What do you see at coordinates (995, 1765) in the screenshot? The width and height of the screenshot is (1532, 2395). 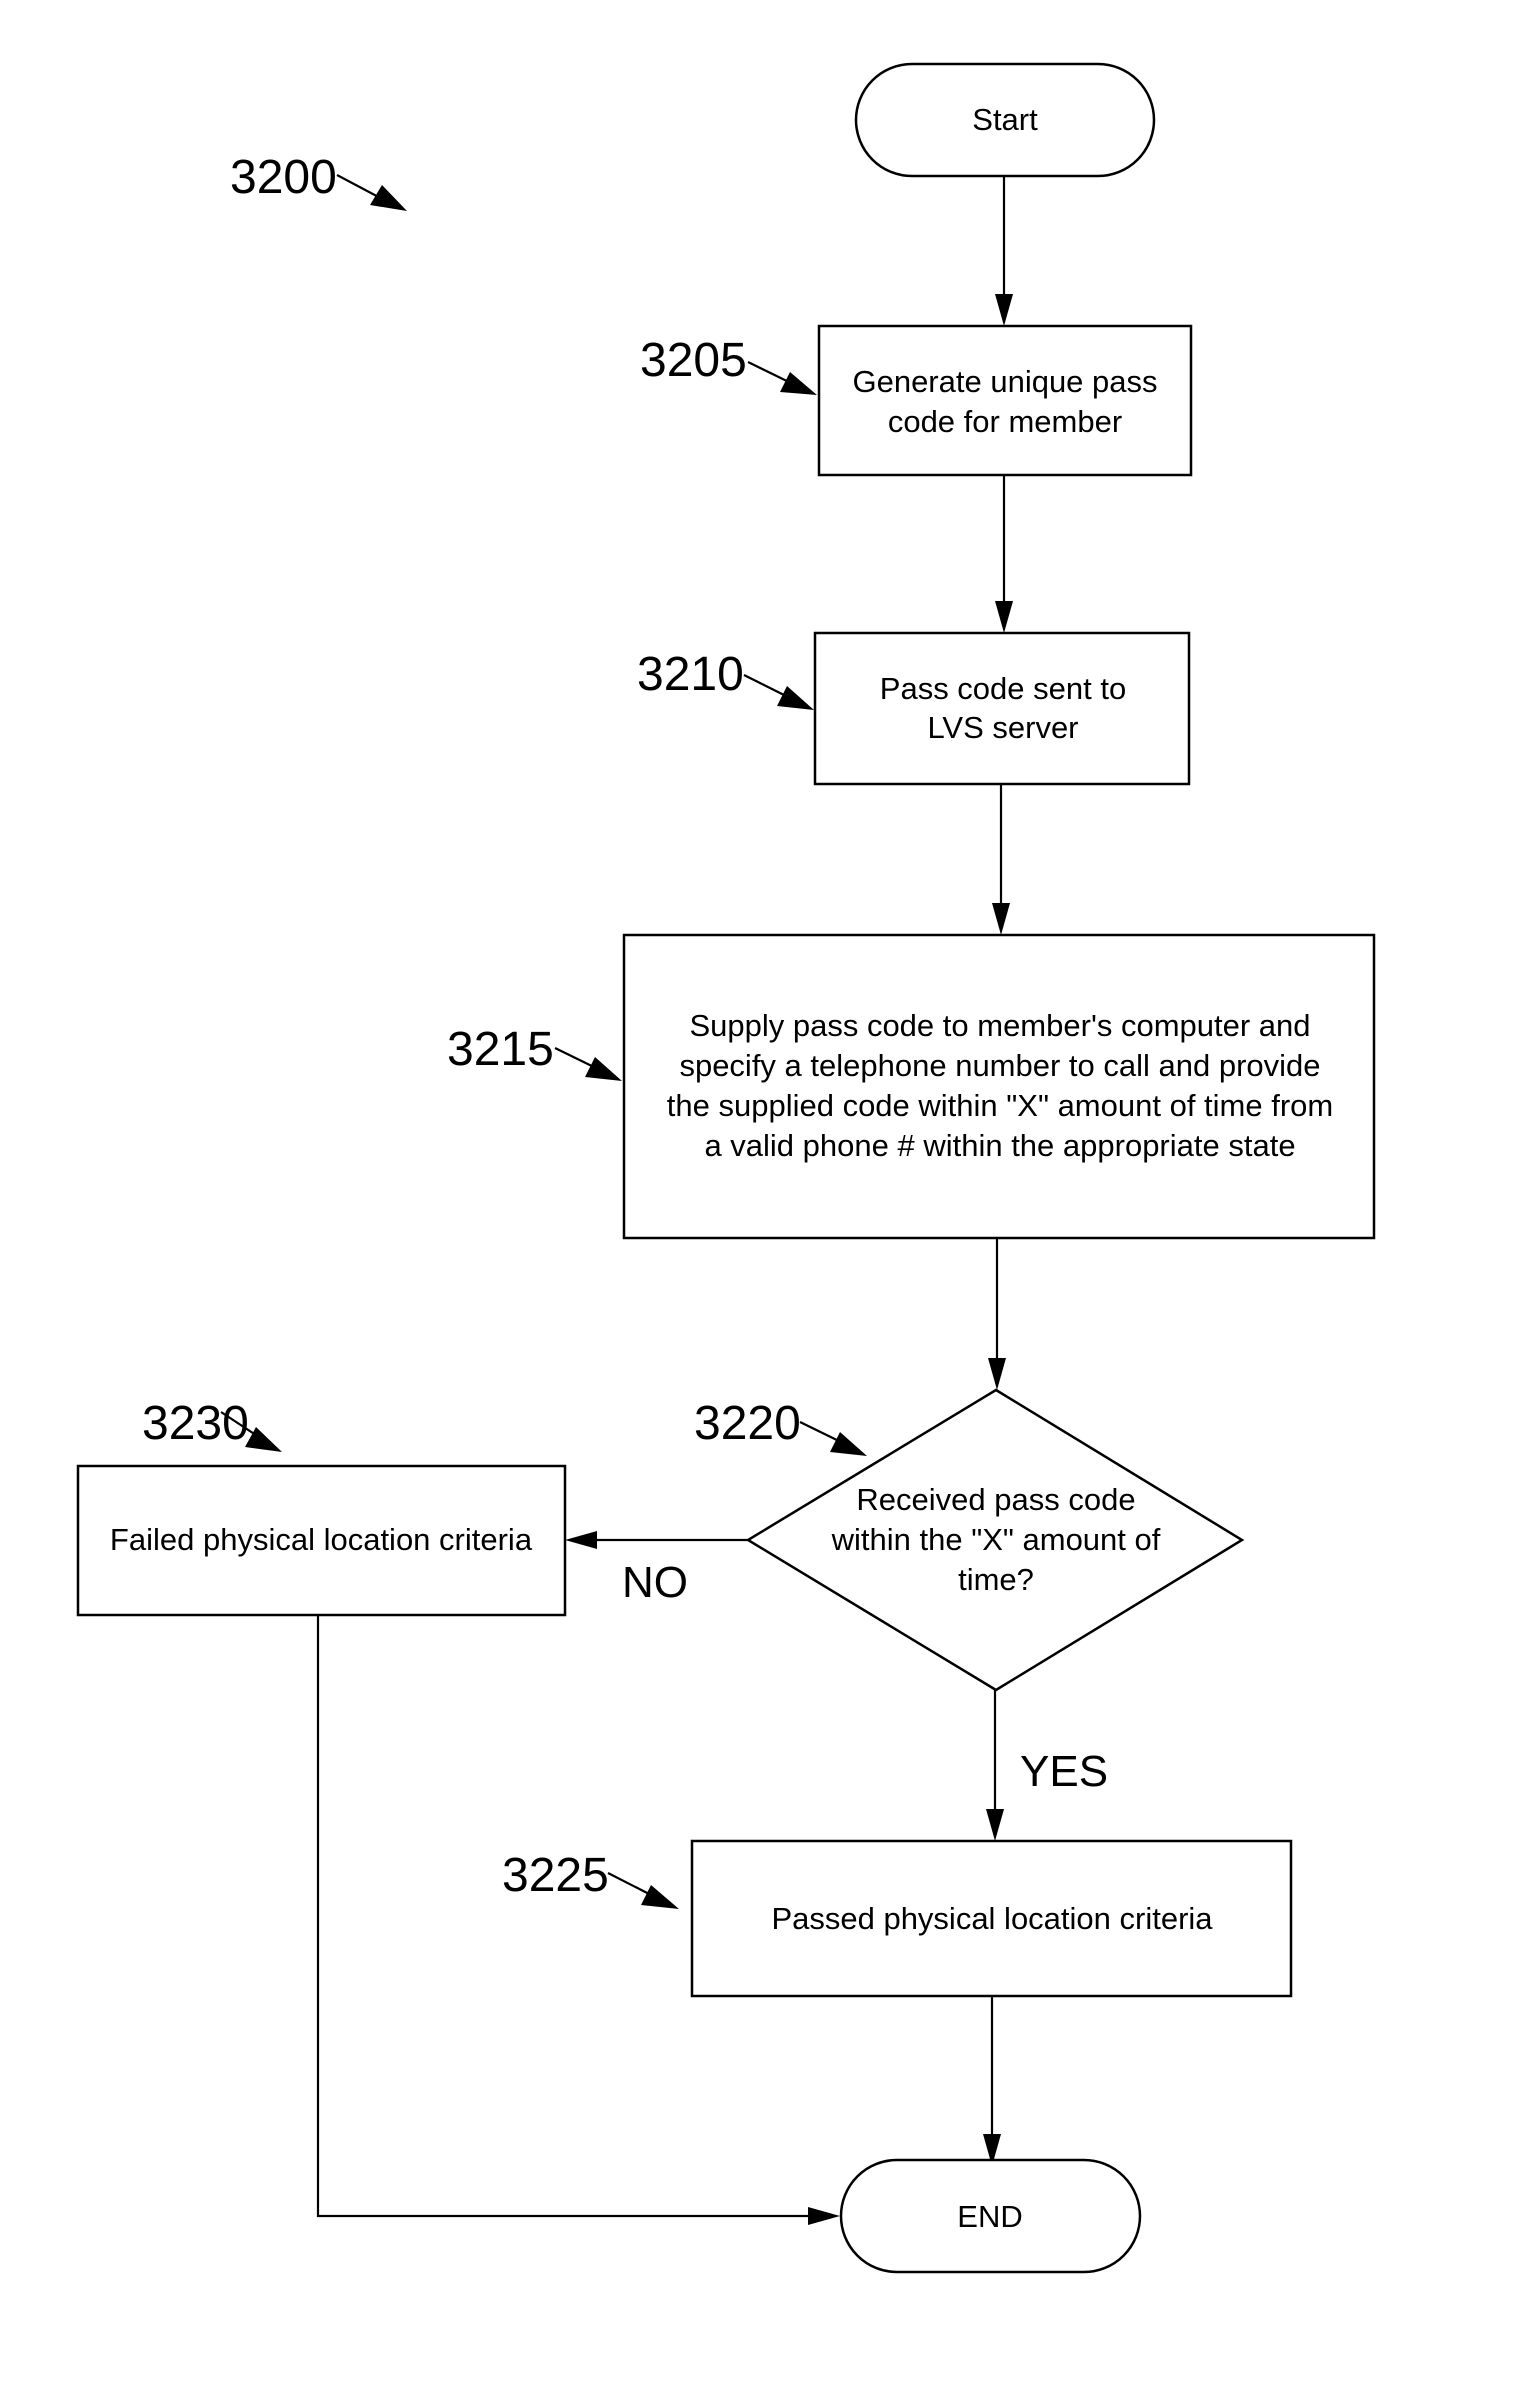 I see `edge-3220-to-3225-yes` at bounding box center [995, 1765].